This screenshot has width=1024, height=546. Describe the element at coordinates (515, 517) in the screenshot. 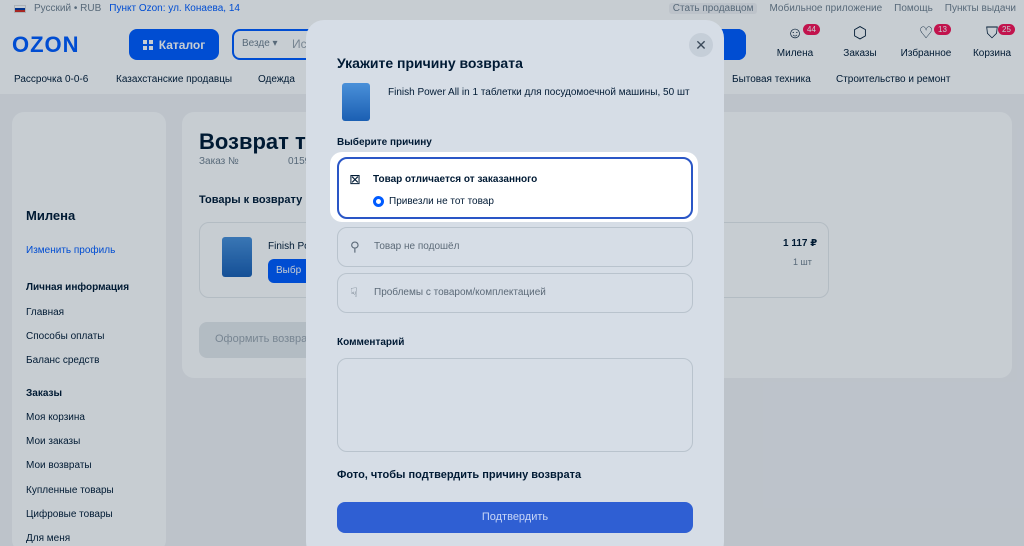

I see `confirm-button: Подтвердить` at that location.